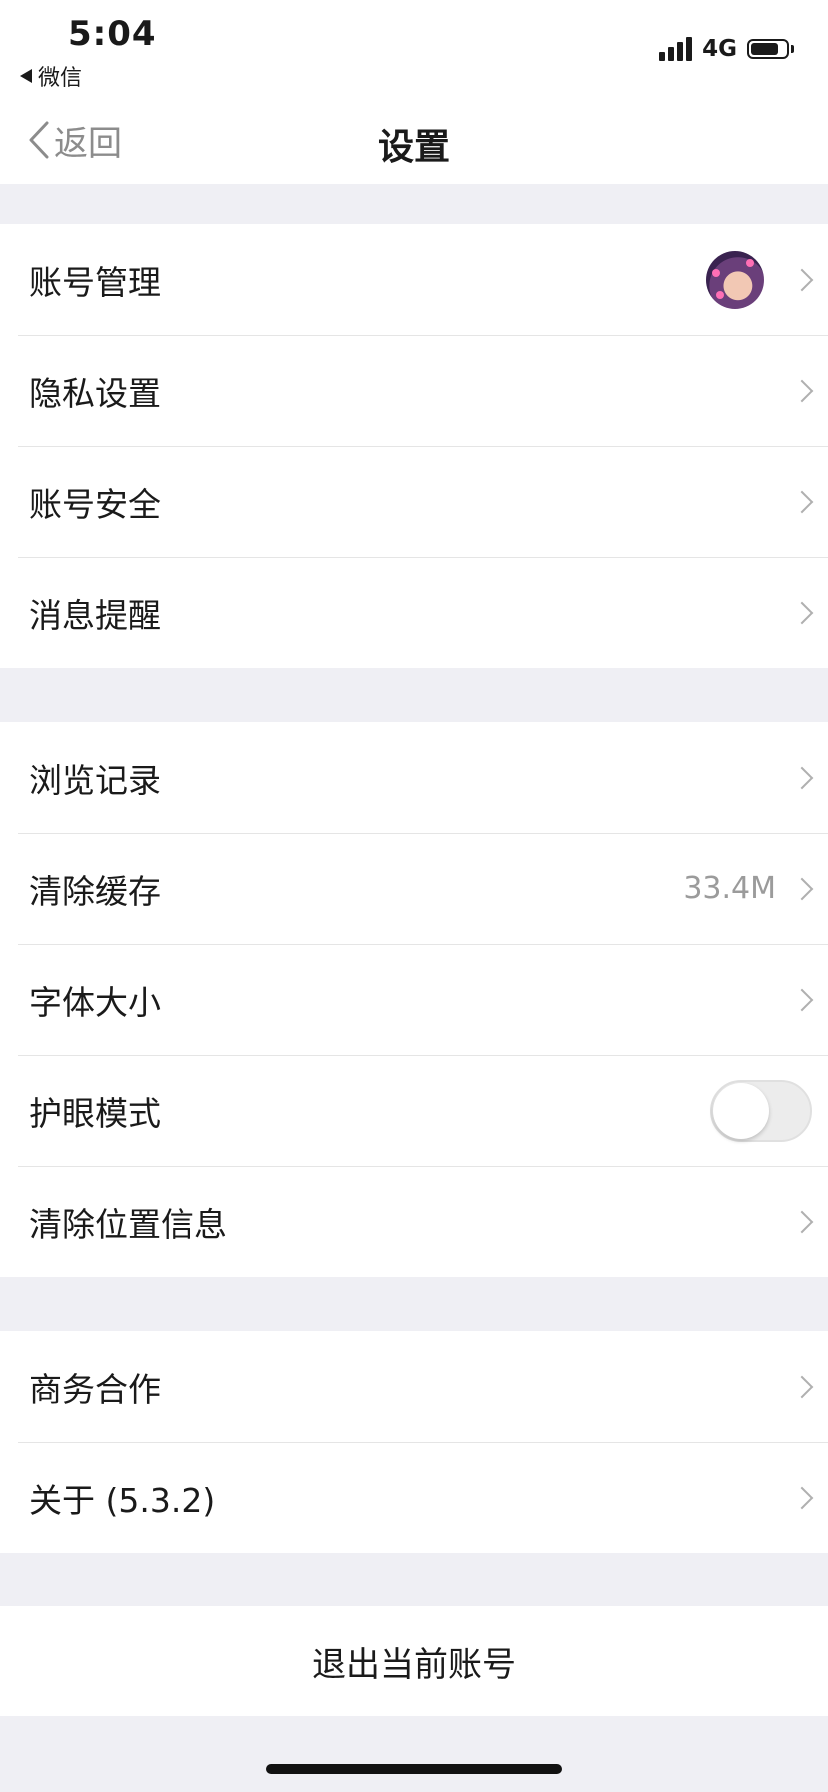 The width and height of the screenshot is (828, 1792). Describe the element at coordinates (414, 1110) in the screenshot. I see `row-eye-care-mode: 护眼模式` at that location.